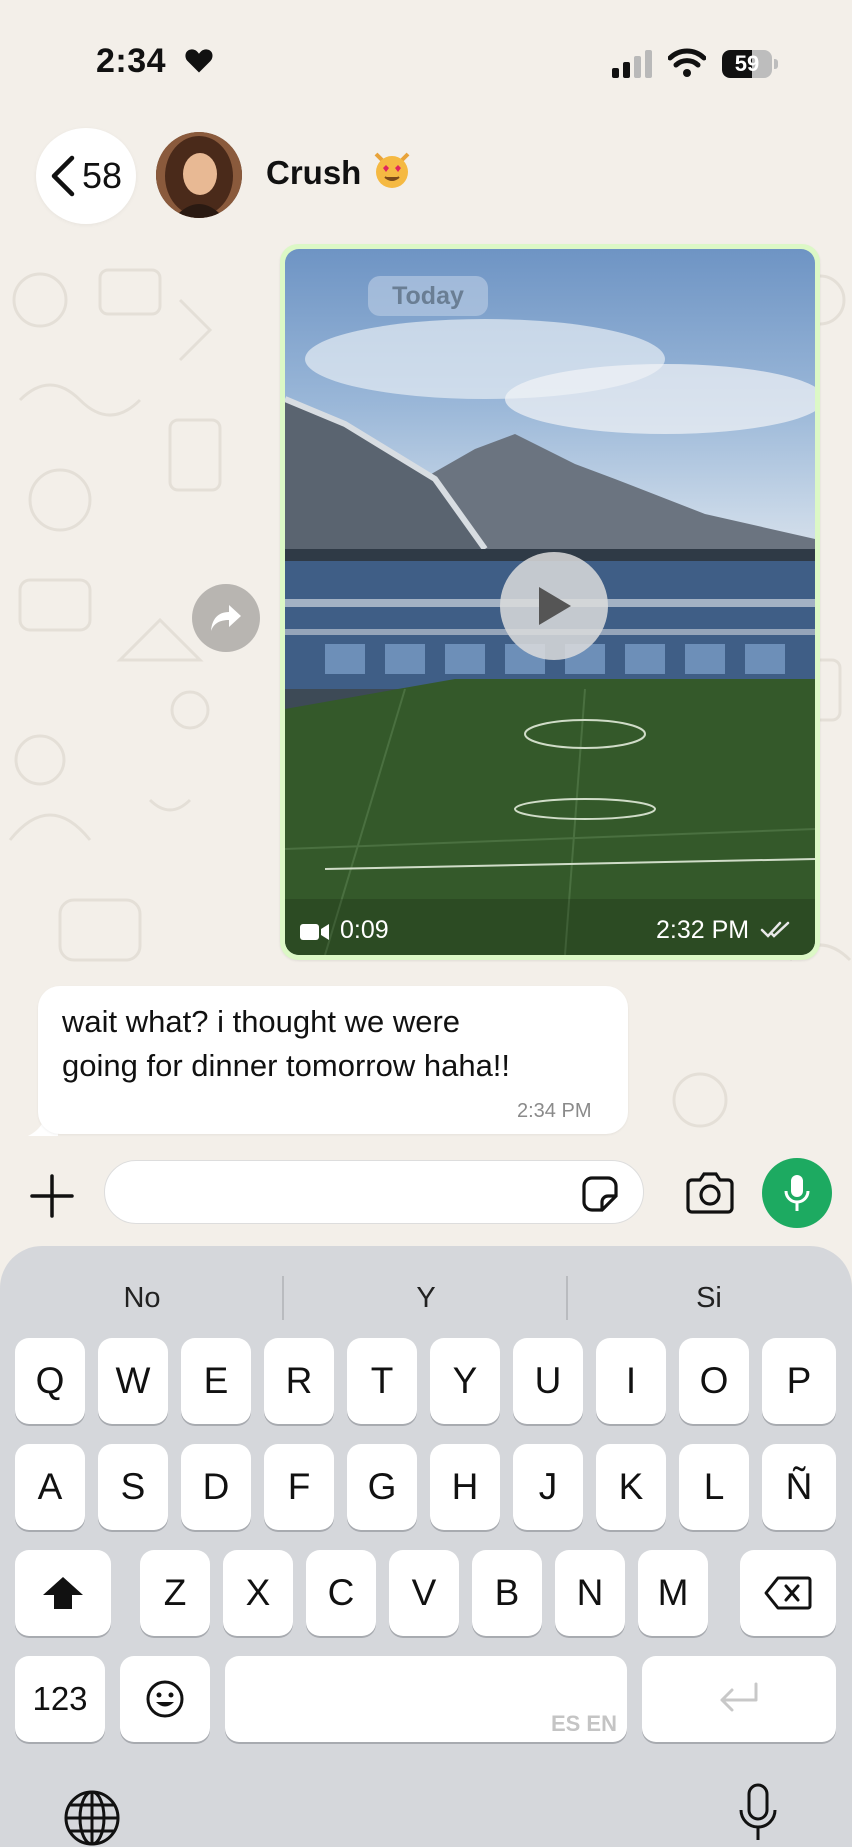  I want to click on sticker-icon, so click(600, 1194).